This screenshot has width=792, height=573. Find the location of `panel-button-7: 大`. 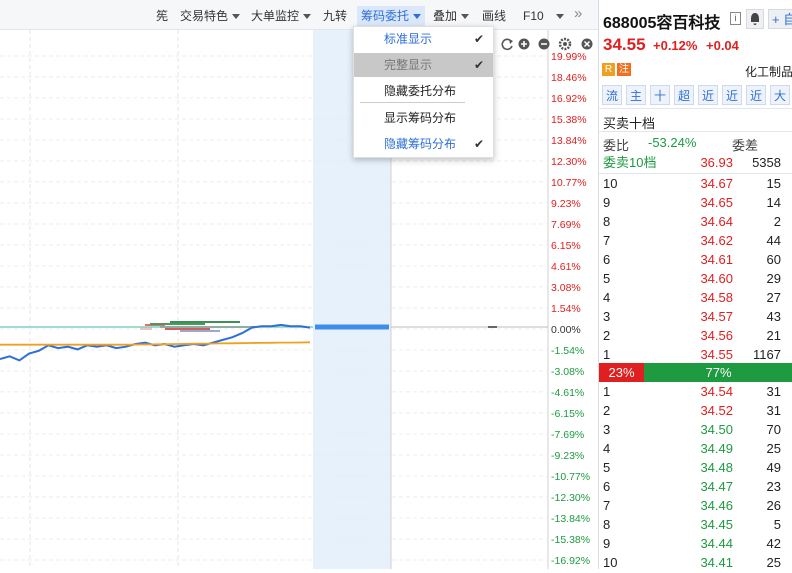

panel-button-7: 大 is located at coordinates (780, 95).